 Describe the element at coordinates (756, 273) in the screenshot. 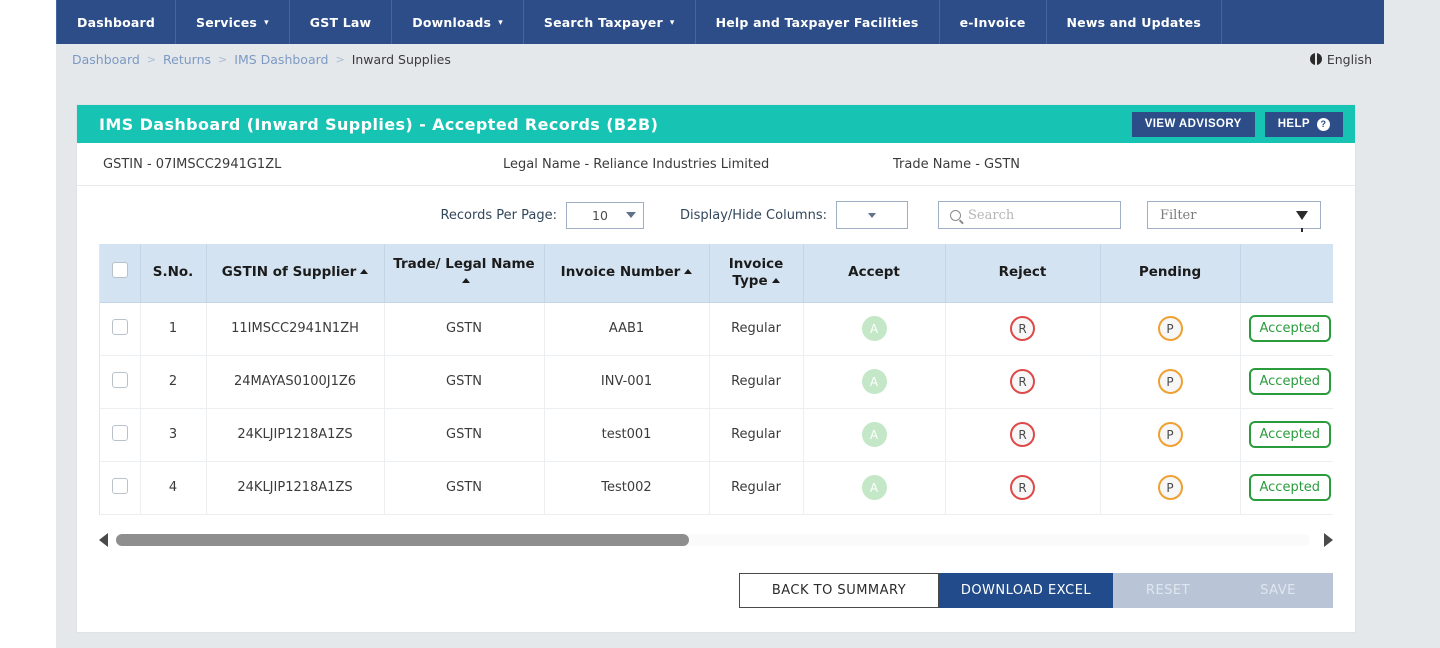

I see `column-header-invtype: Invoice Type` at that location.